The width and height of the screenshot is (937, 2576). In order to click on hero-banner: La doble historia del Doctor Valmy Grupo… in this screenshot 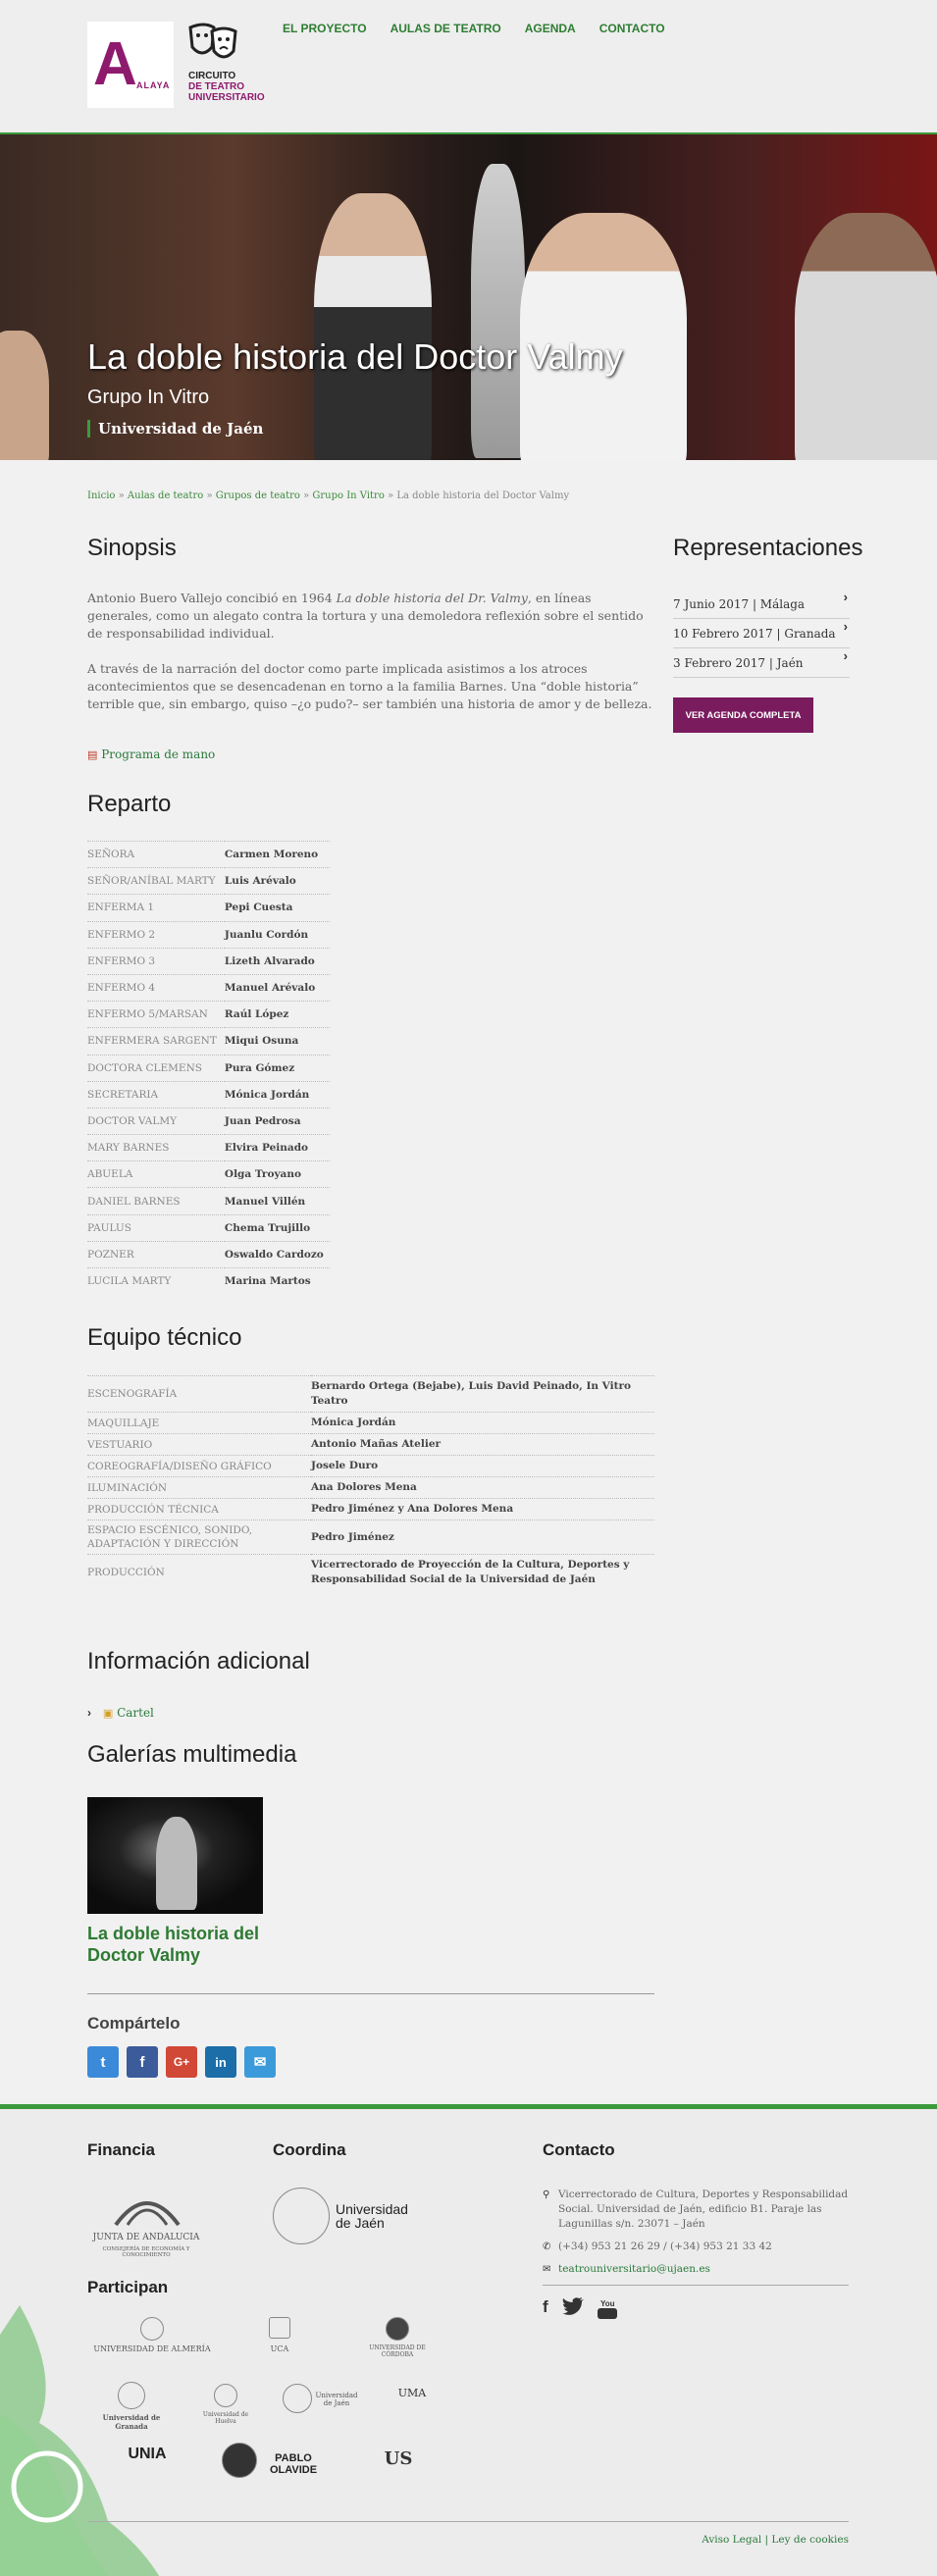, I will do `click(468, 297)`.